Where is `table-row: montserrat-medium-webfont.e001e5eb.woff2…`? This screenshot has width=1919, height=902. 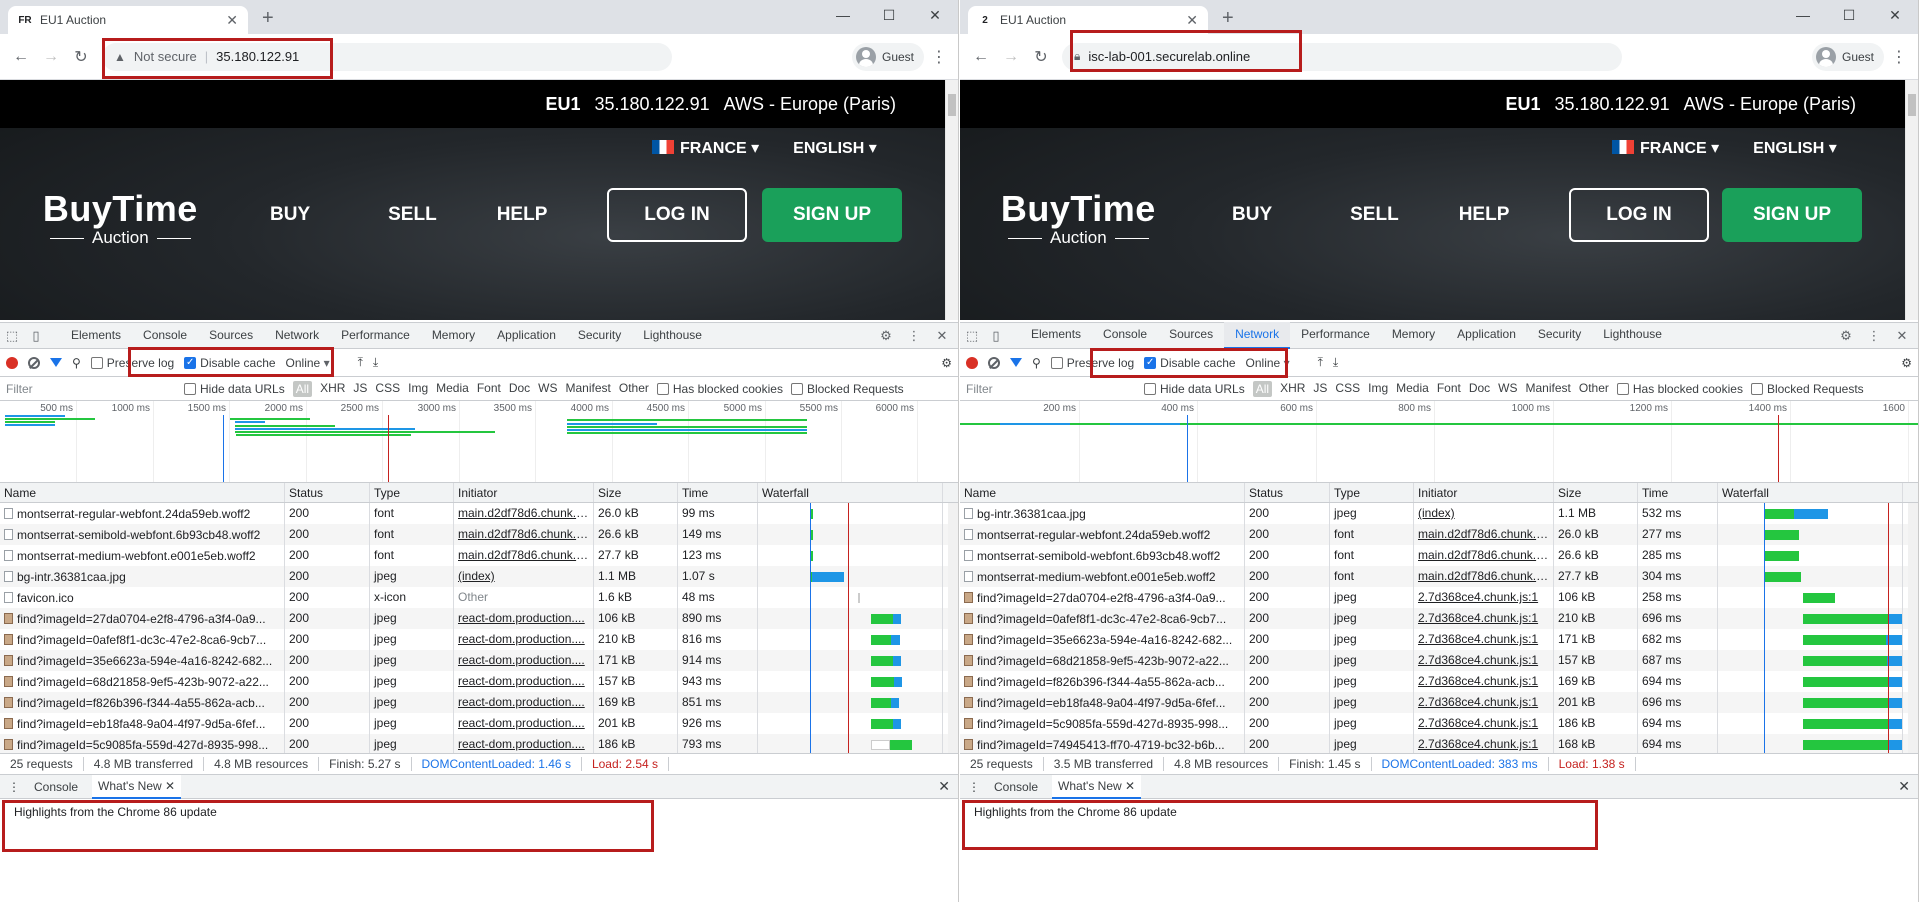 table-row: montserrat-medium-webfont.e001e5eb.woff2… is located at coordinates (479, 555).